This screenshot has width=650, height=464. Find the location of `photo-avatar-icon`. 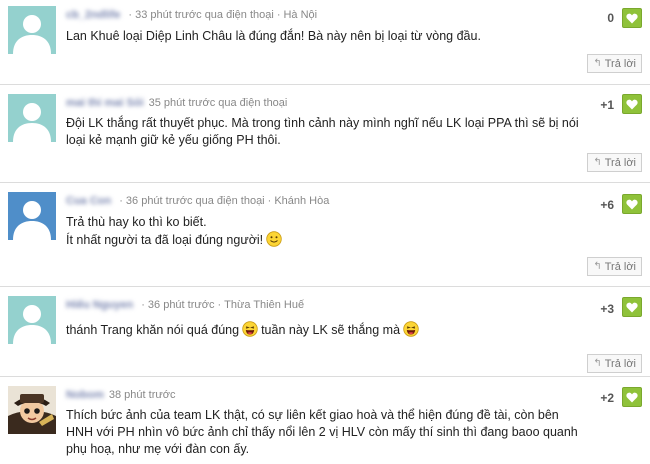

photo-avatar-icon is located at coordinates (32, 410).